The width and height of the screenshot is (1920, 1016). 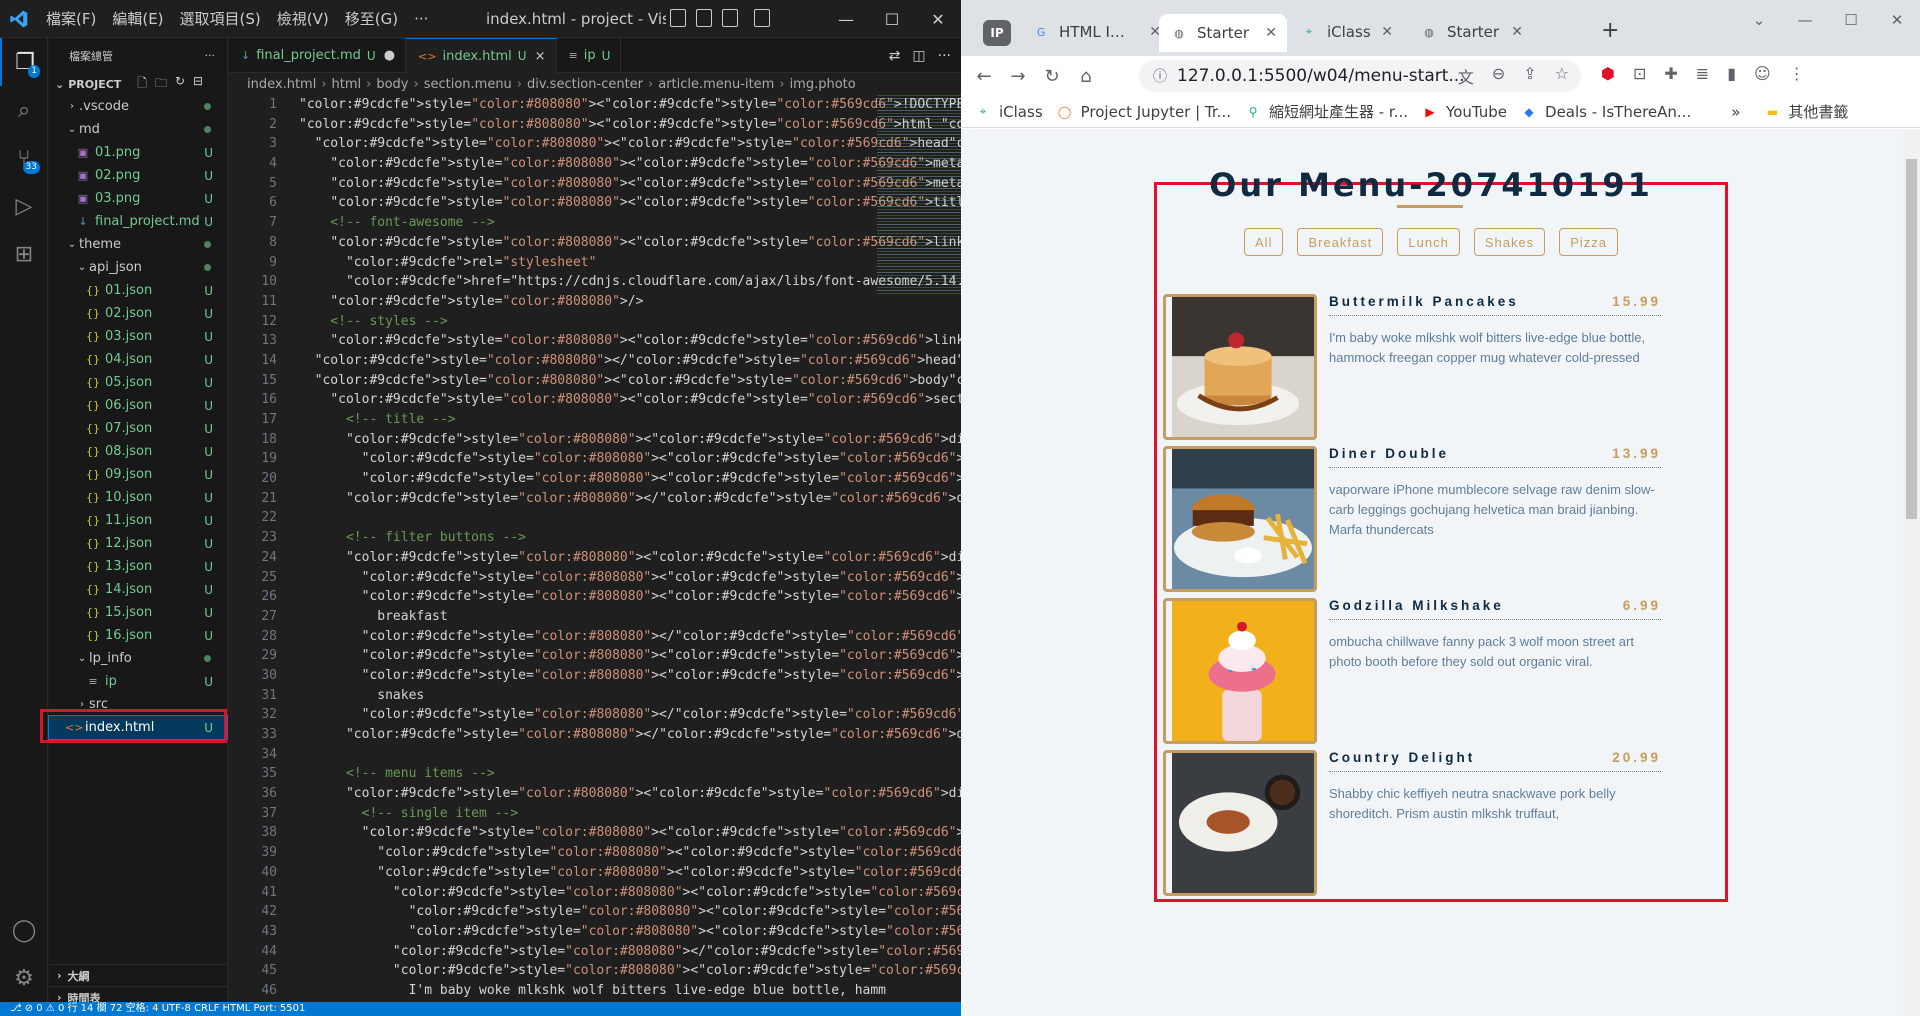 What do you see at coordinates (1264, 242) in the screenshot?
I see `filter-btn-all: All` at bounding box center [1264, 242].